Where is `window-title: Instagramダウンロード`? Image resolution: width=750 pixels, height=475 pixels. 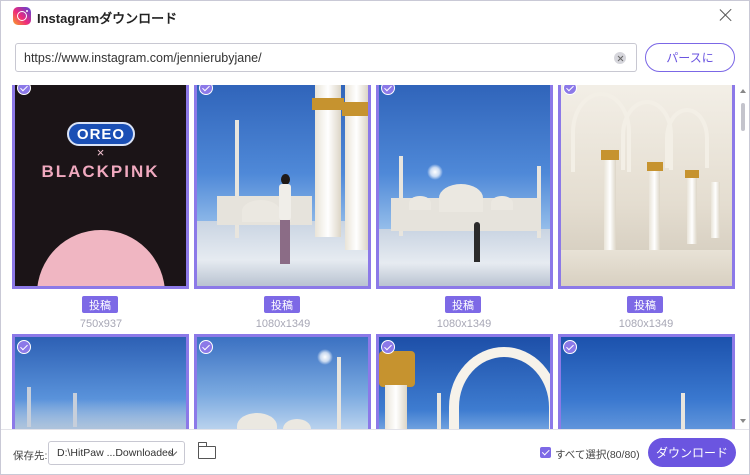 window-title: Instagramダウンロード is located at coordinates (107, 18).